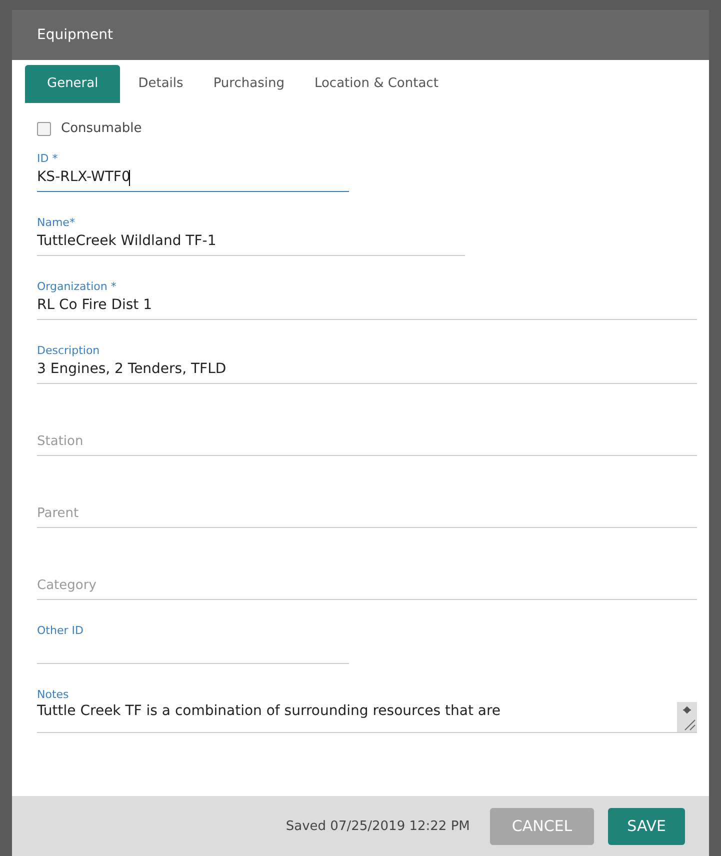  Describe the element at coordinates (687, 717) in the screenshot. I see `resize-handle-icon` at that location.